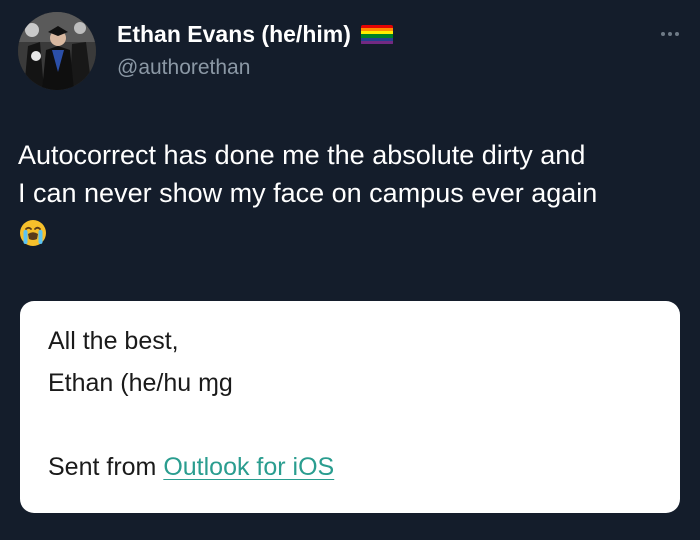  I want to click on avatar, so click(57, 51).